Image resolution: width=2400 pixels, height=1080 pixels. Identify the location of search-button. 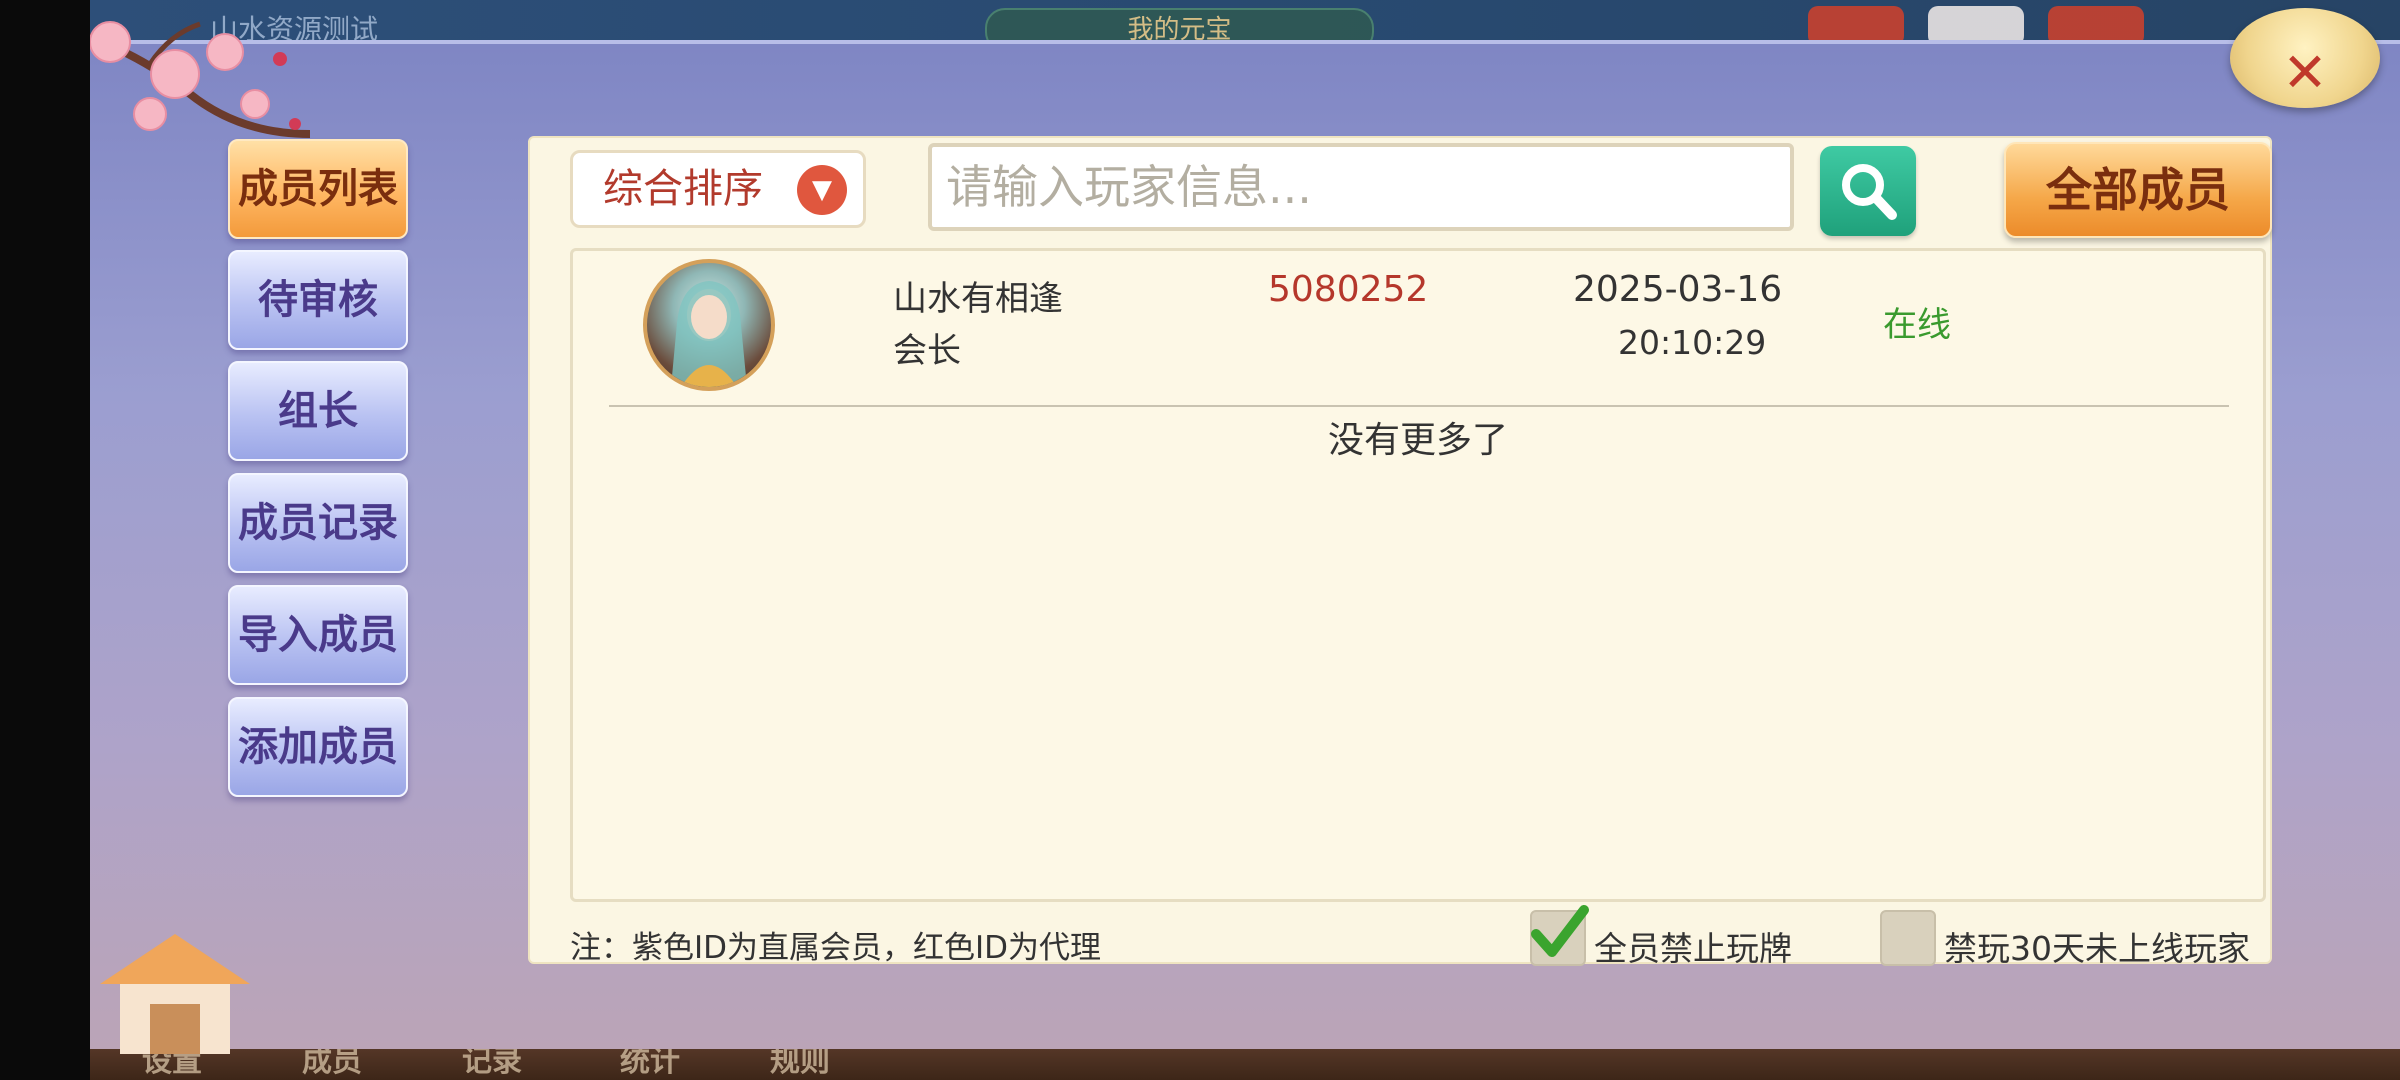
(1868, 191).